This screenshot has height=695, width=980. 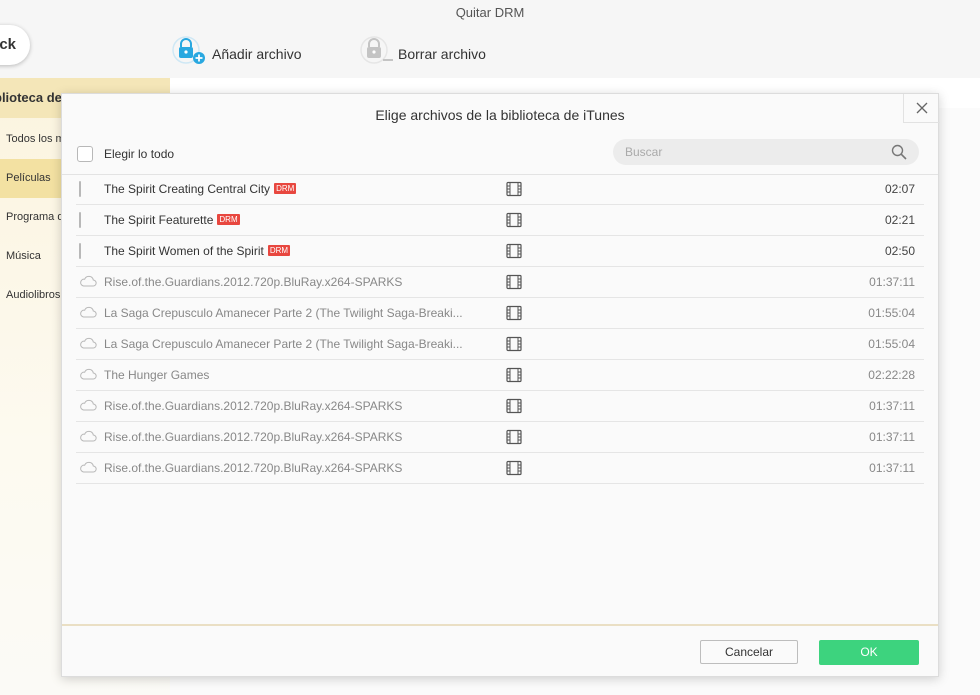 What do you see at coordinates (257, 54) in the screenshot?
I see `add-file-label: Añadir archivo` at bounding box center [257, 54].